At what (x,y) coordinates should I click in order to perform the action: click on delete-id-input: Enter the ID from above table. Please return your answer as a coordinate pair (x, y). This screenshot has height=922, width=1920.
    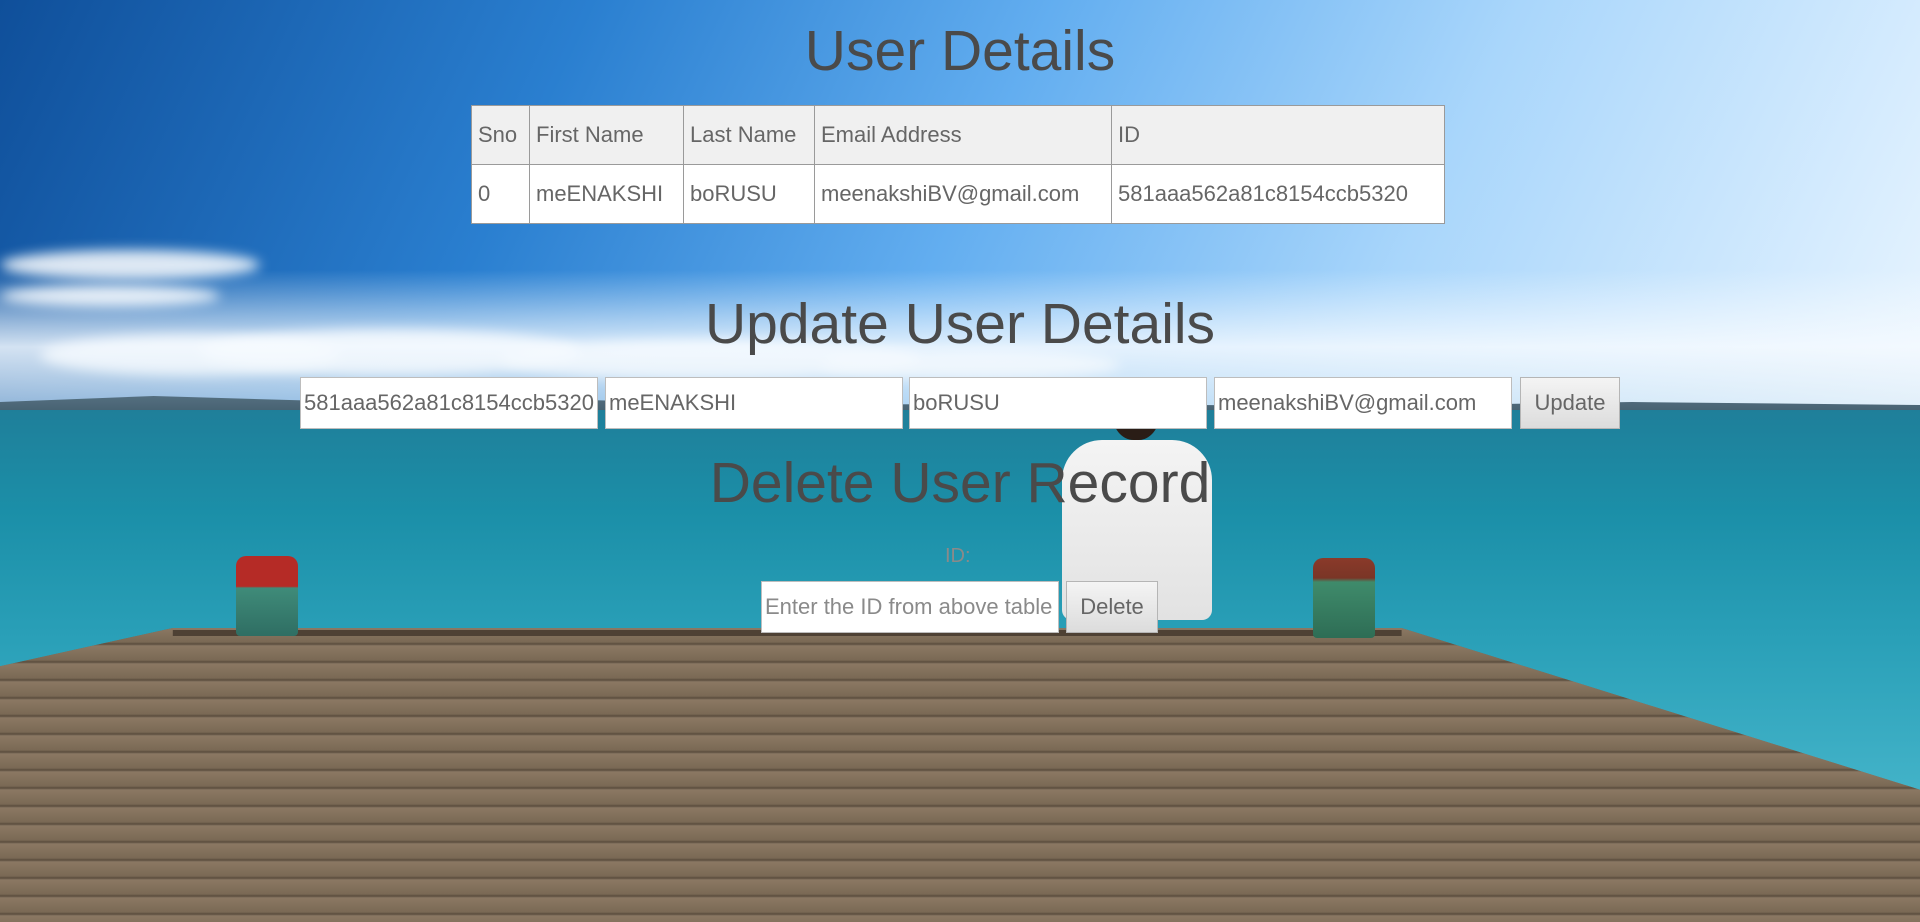
    Looking at the image, I should click on (910, 607).